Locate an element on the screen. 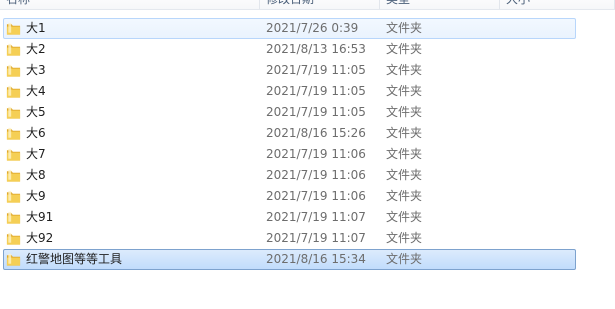 The height and width of the screenshot is (309, 615). column-header-name: 名称 is located at coordinates (130, 4).